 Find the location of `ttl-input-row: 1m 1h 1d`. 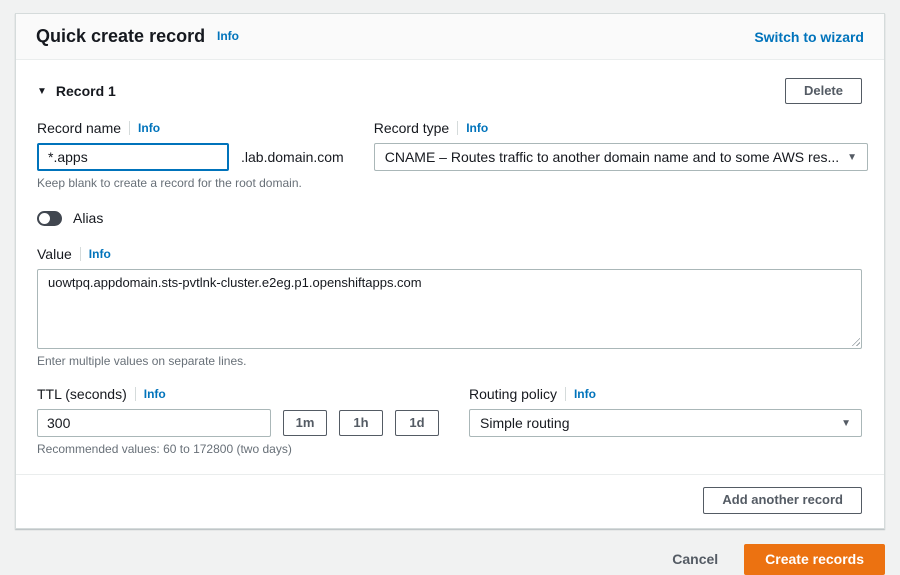

ttl-input-row: 1m 1h 1d is located at coordinates (238, 423).